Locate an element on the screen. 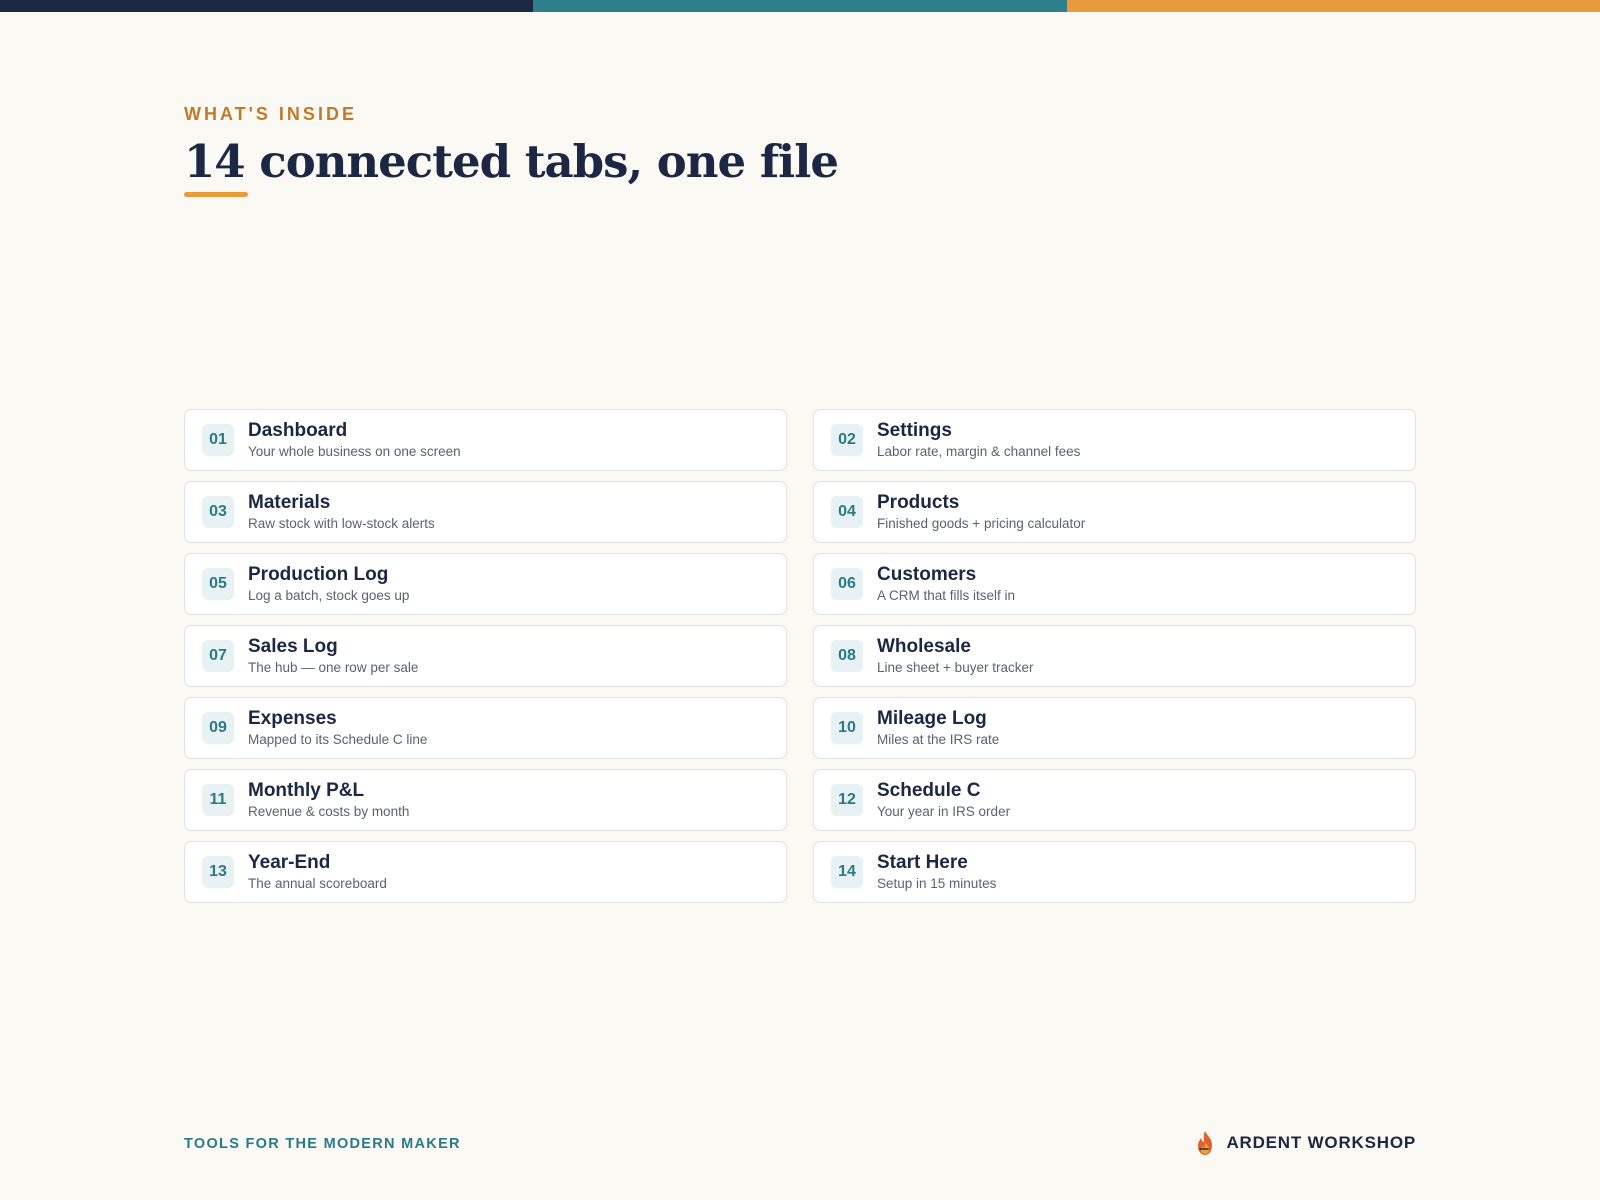 This screenshot has height=1200, width=1600. tab-number-badge: 08 is located at coordinates (847, 656).